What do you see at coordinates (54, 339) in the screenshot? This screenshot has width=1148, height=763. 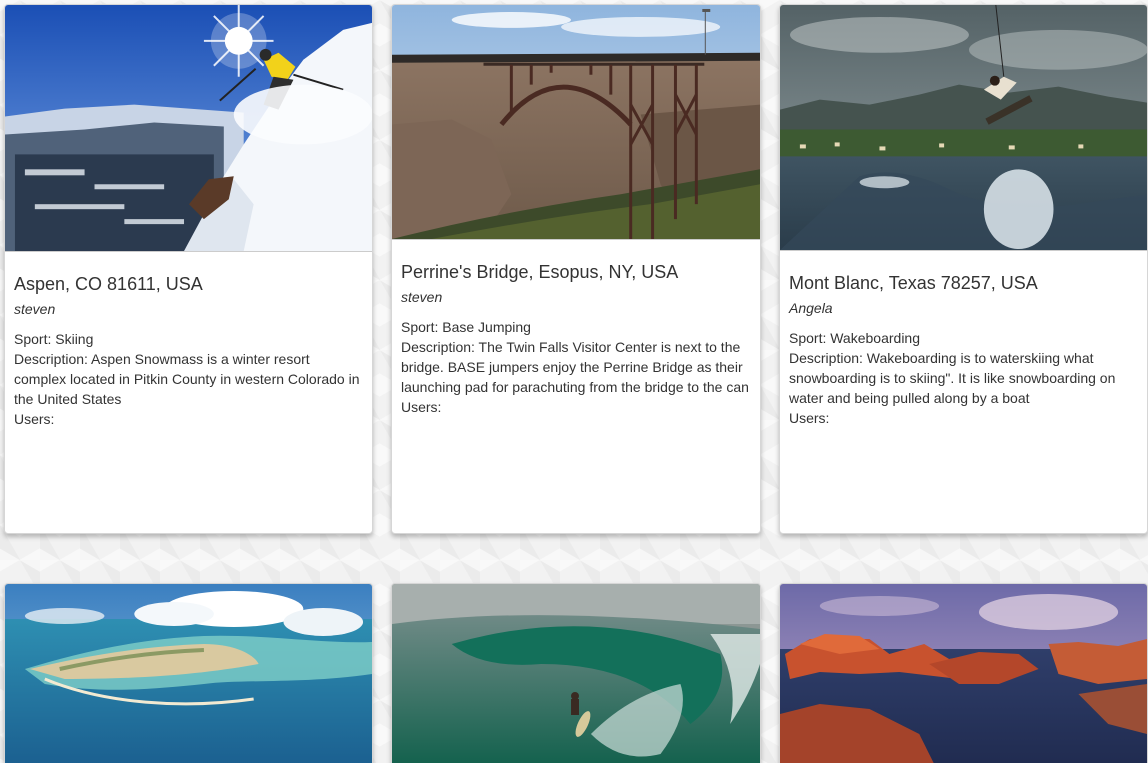 I see `card-sport: Sport: Skiing` at bounding box center [54, 339].